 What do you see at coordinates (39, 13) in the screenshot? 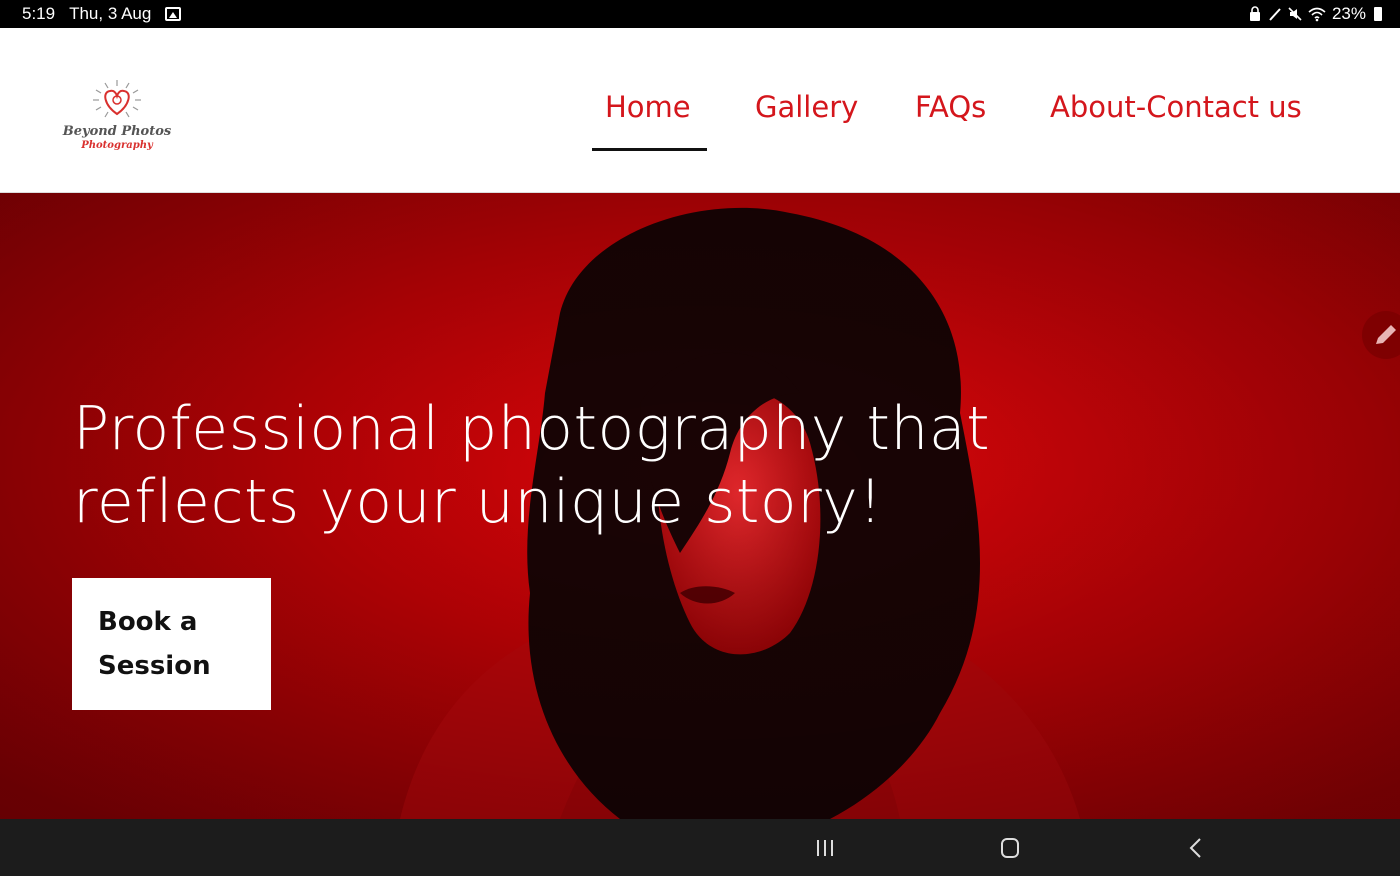
I see `status-time: 5:19` at bounding box center [39, 13].